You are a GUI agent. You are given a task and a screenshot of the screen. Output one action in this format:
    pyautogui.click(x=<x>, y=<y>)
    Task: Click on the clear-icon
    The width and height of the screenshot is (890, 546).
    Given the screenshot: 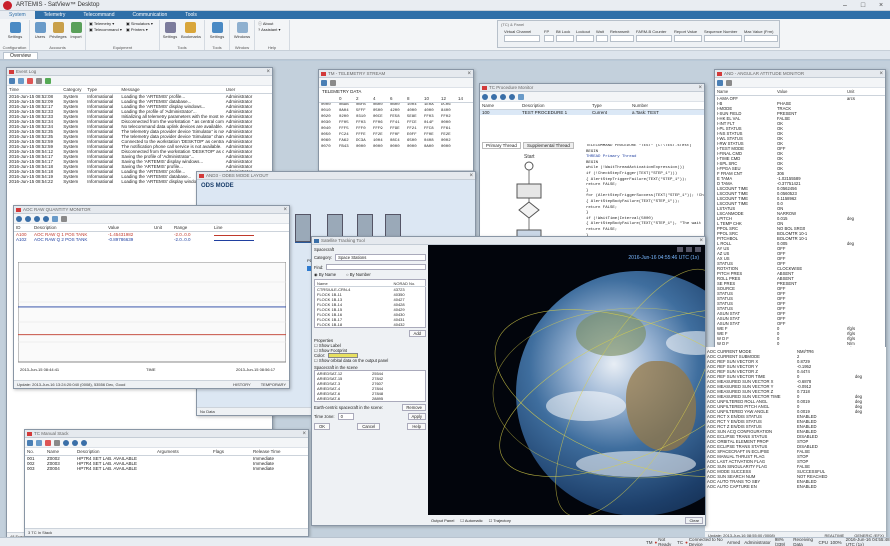 What is the action you would take?
    pyautogui.click(x=30, y=80)
    